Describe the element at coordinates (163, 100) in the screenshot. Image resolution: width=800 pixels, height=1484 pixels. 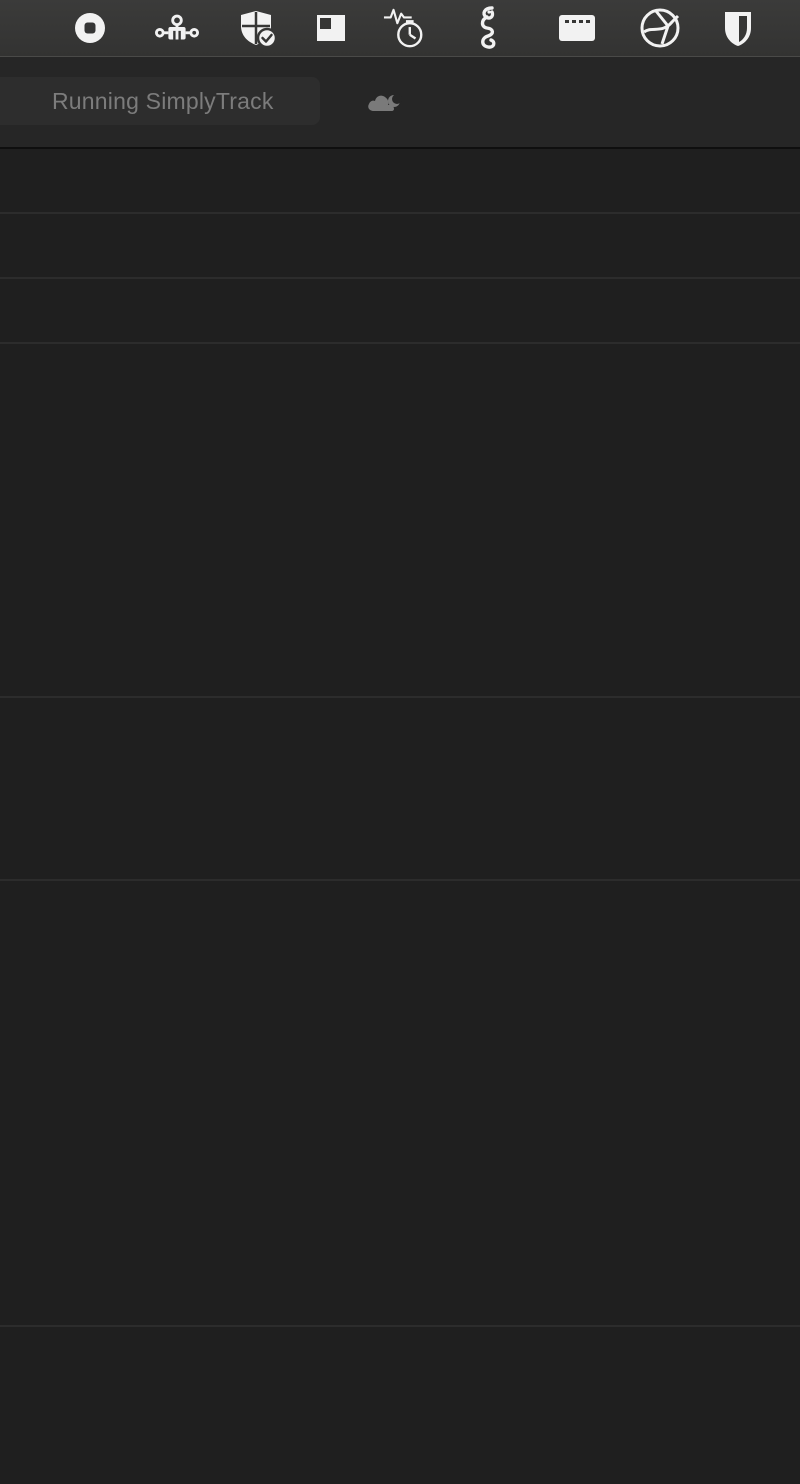
I see `status-text: Running SimplyTrack` at that location.